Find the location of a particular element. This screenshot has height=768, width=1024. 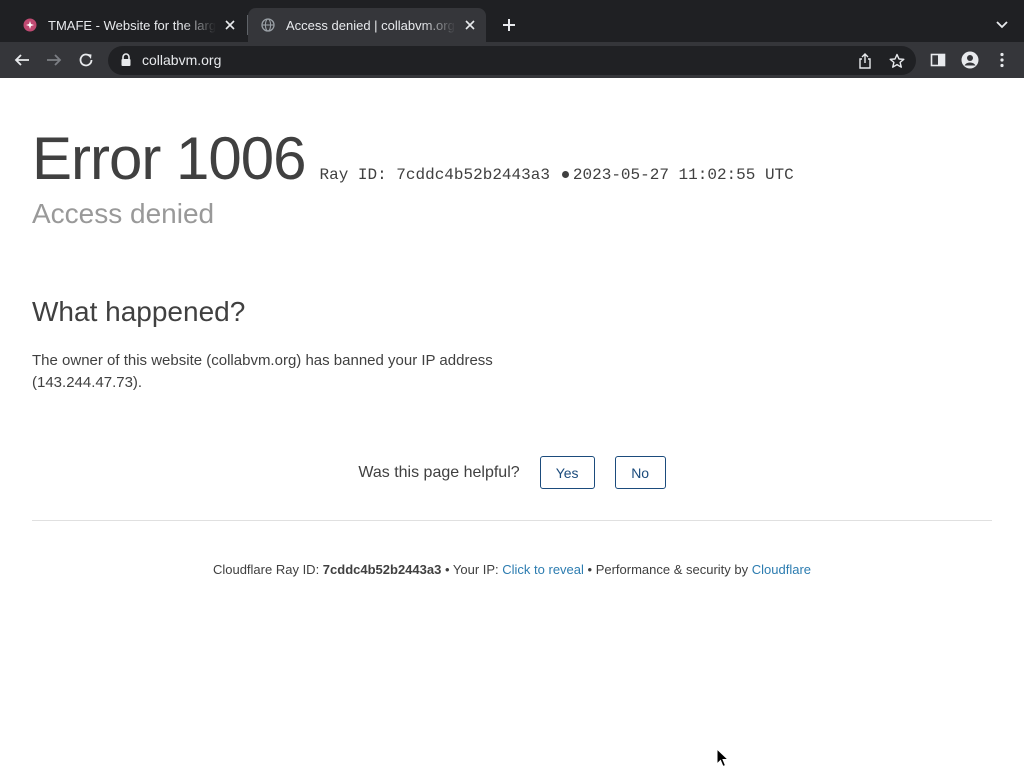

tab-title: TMAFE - Website for the largest is located at coordinates (132, 25).